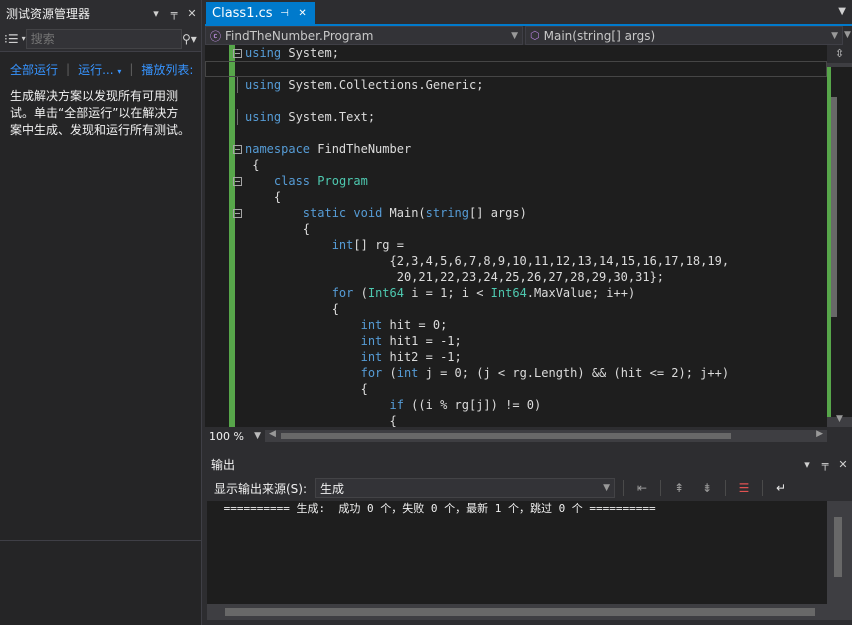  Describe the element at coordinates (516, 181) in the screenshot. I see `code-line: class Program` at that location.